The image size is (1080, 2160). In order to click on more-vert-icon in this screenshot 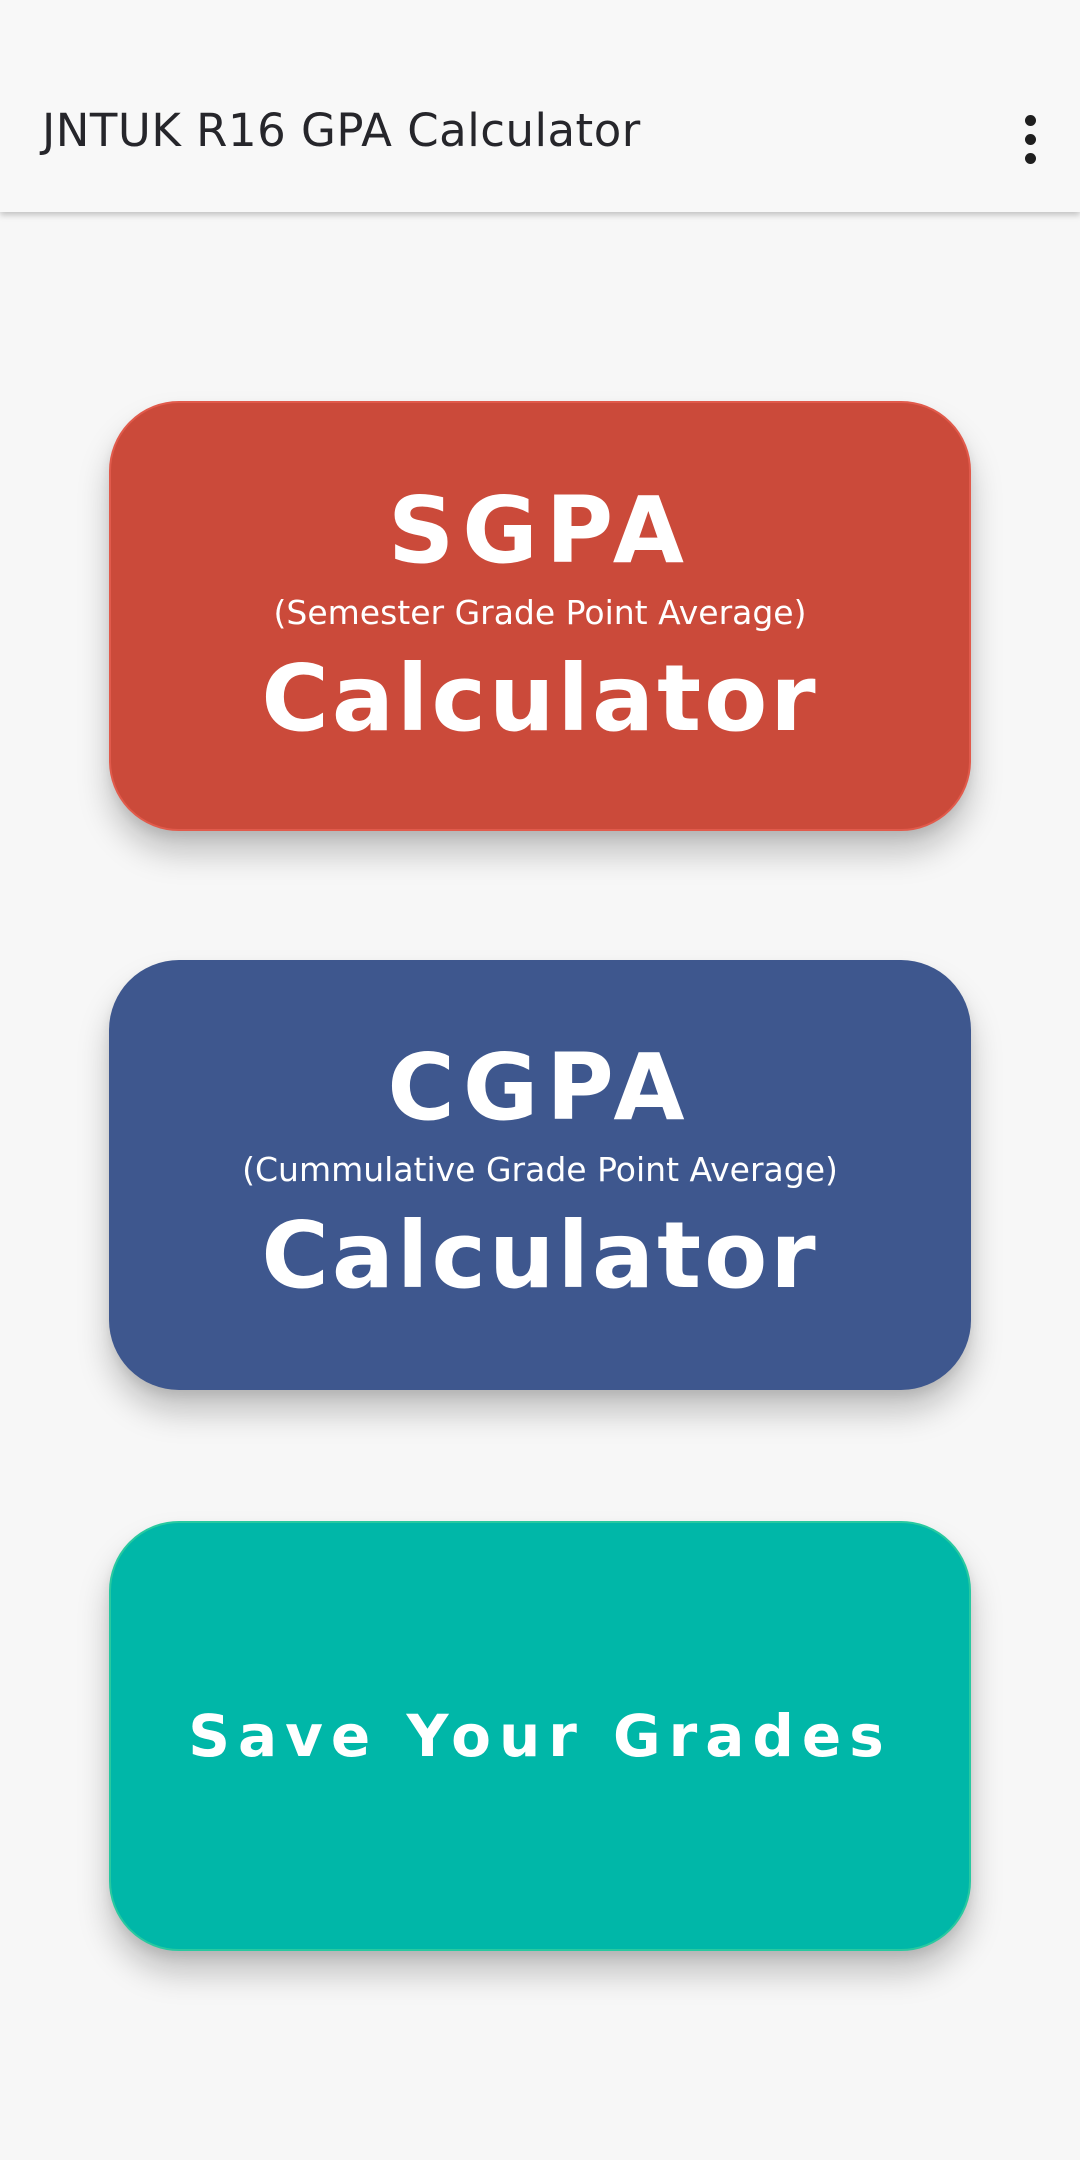, I will do `click(1030, 139)`.